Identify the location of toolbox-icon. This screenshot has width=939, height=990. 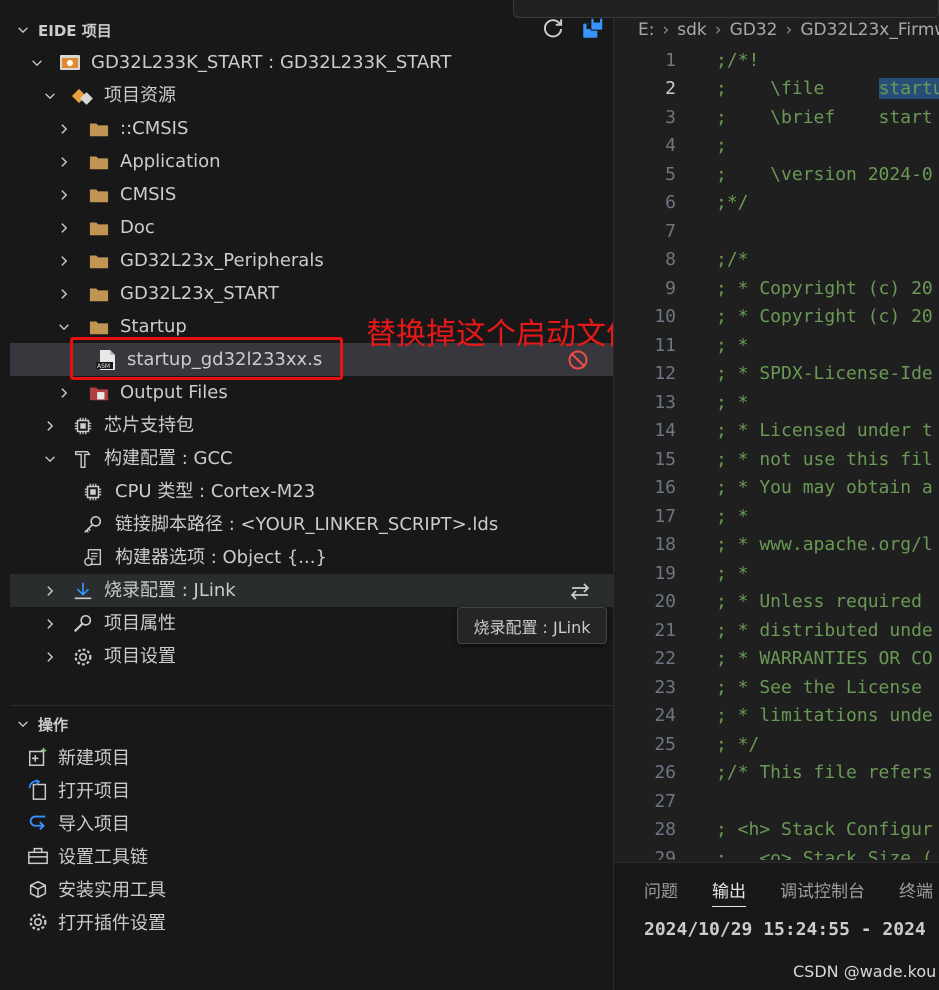
(38, 856).